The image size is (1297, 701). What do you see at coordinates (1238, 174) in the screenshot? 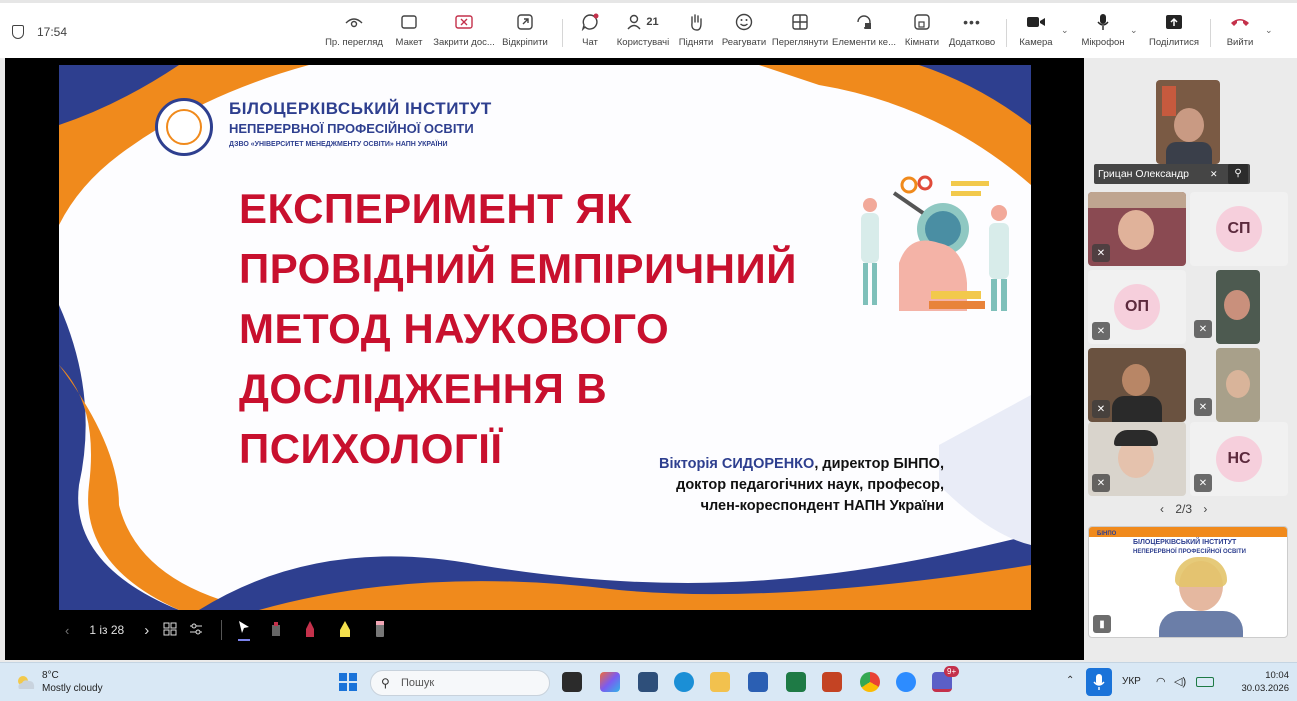
I see `pin-icon: ⚲` at bounding box center [1238, 174].